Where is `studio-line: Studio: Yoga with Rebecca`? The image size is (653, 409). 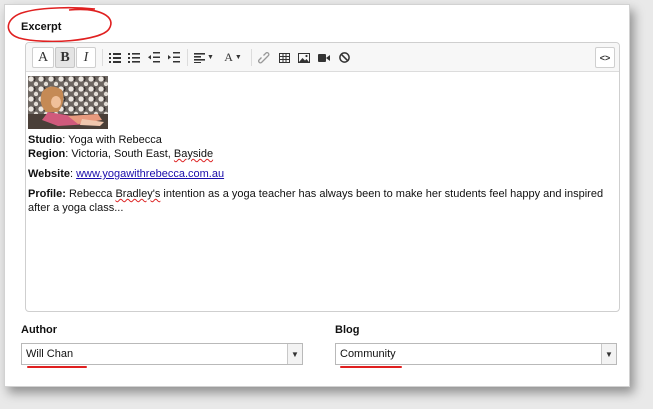 studio-line: Studio: Yoga with Rebecca is located at coordinates (95, 140).